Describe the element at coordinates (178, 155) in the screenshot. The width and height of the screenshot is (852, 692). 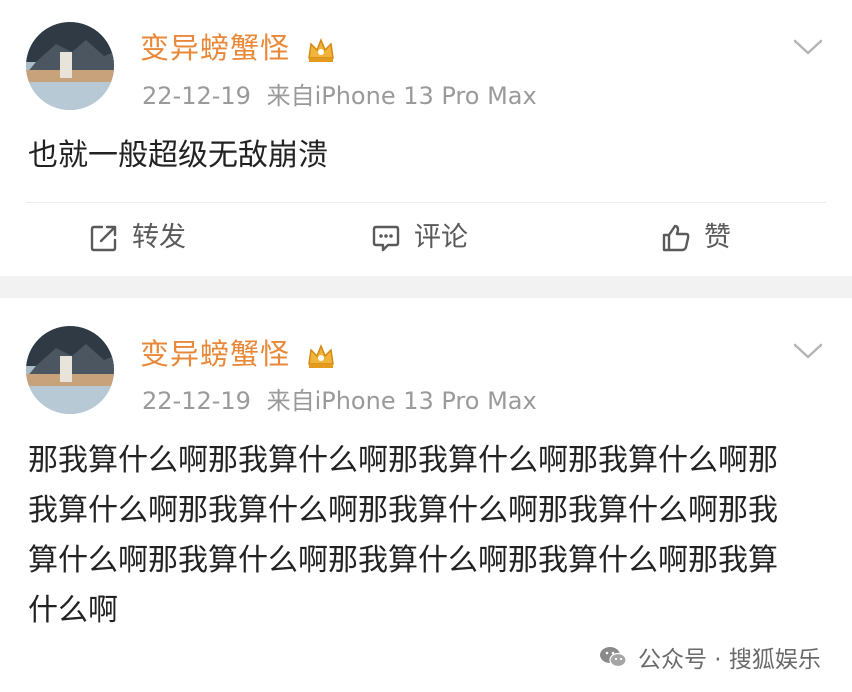
I see `post-text: 也就一般超级无敌崩溃` at that location.